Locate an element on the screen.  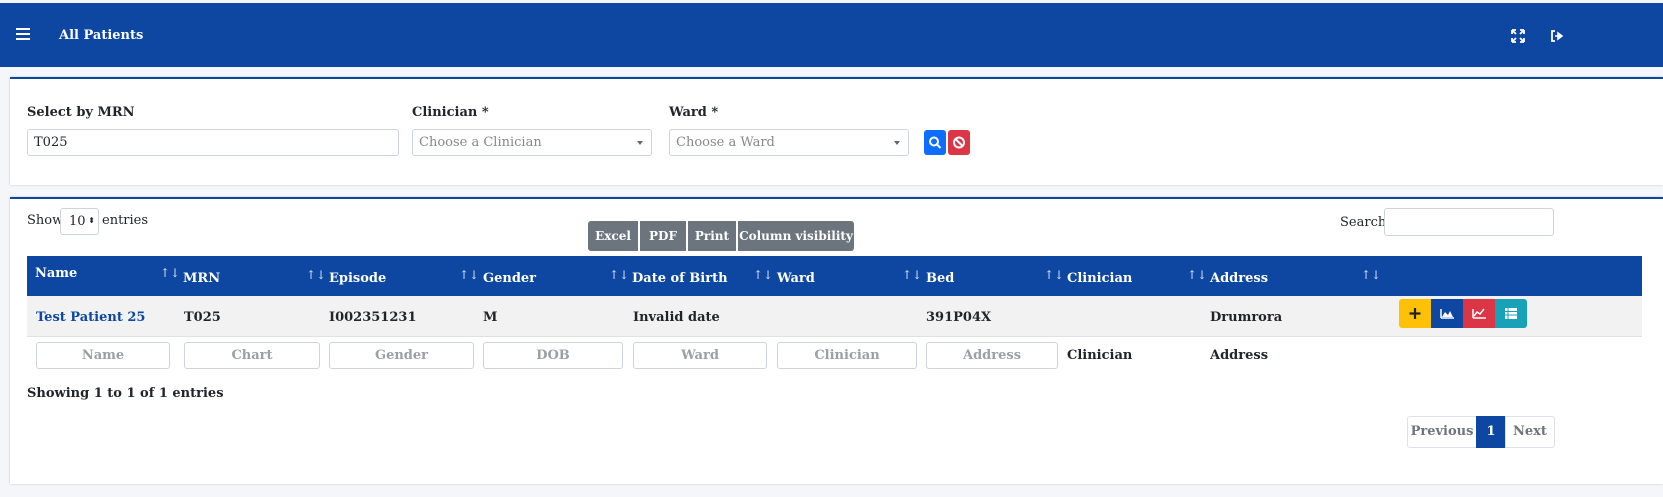
top-navbar: All Patients is located at coordinates (831, 35).